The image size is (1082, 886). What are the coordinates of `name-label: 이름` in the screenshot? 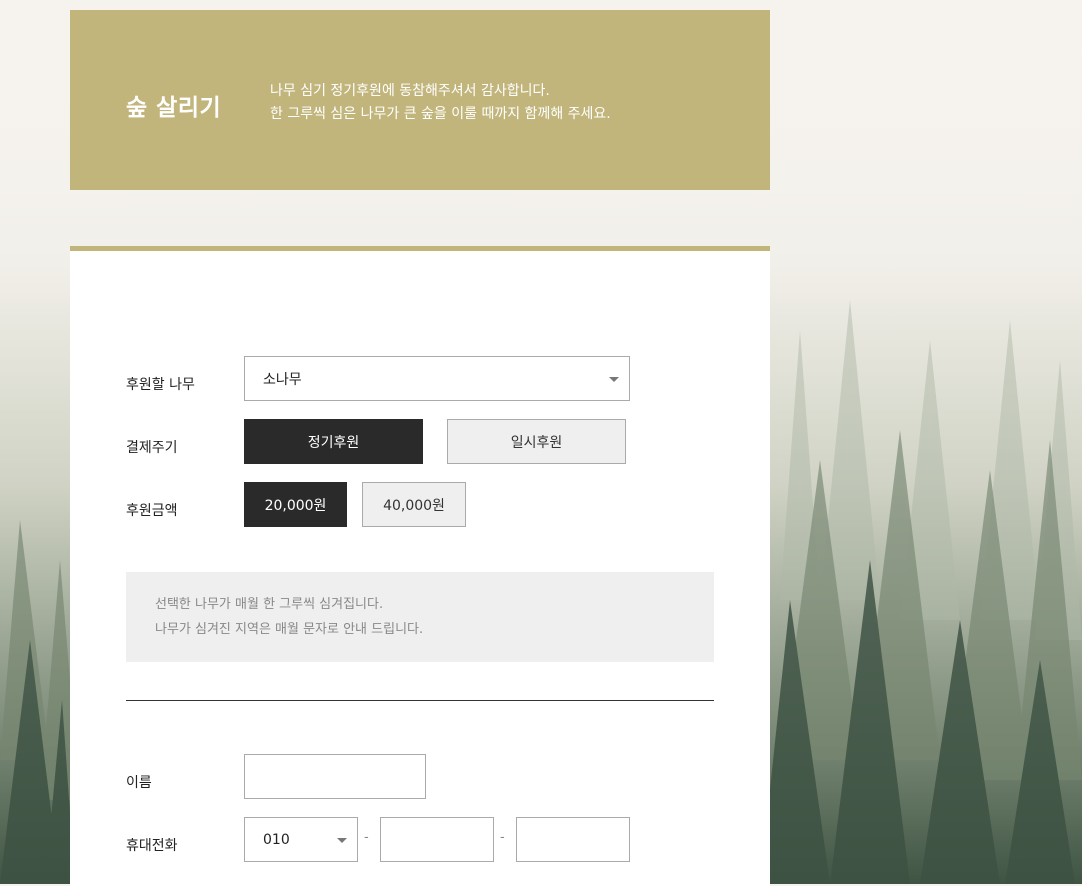 It's located at (139, 783).